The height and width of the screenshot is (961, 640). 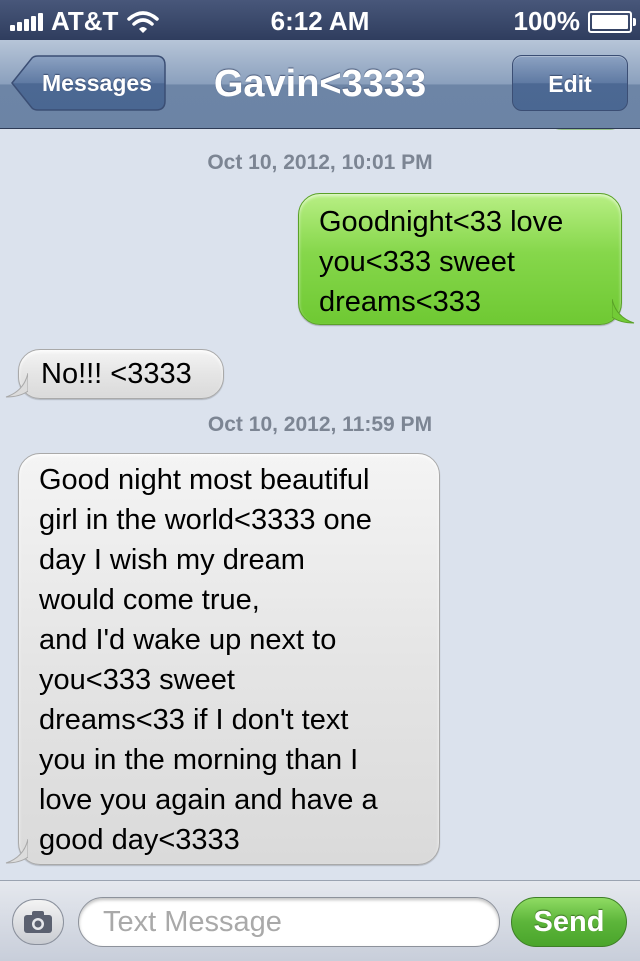 I want to click on back-to-messages-button: Messages, so click(x=88, y=83).